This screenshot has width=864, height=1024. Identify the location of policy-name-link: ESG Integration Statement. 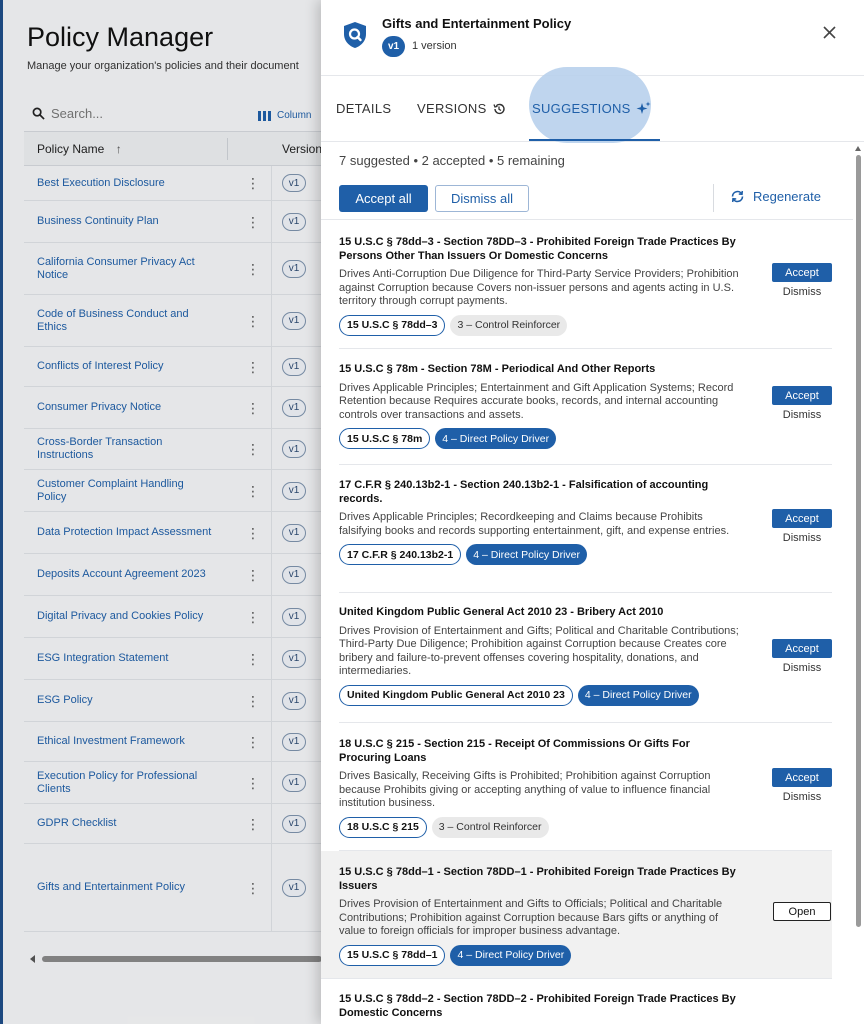
(119, 658).